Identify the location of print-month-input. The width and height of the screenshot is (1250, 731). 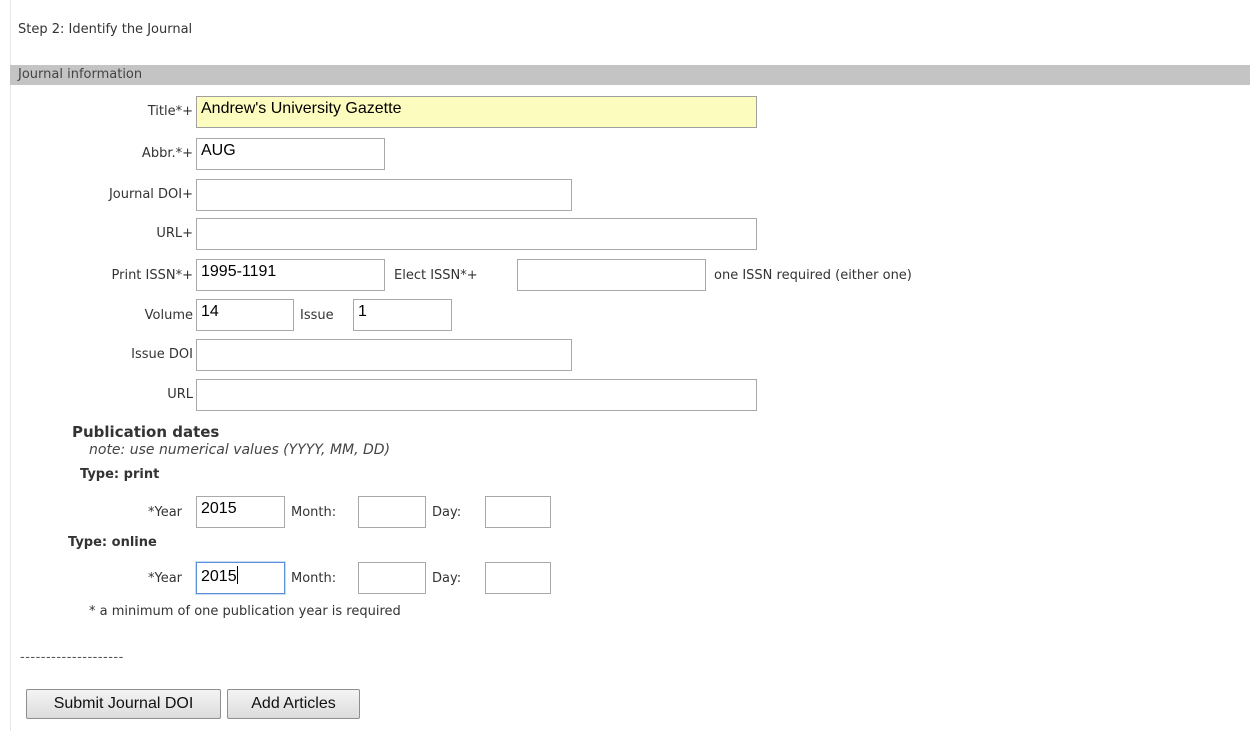
(392, 512).